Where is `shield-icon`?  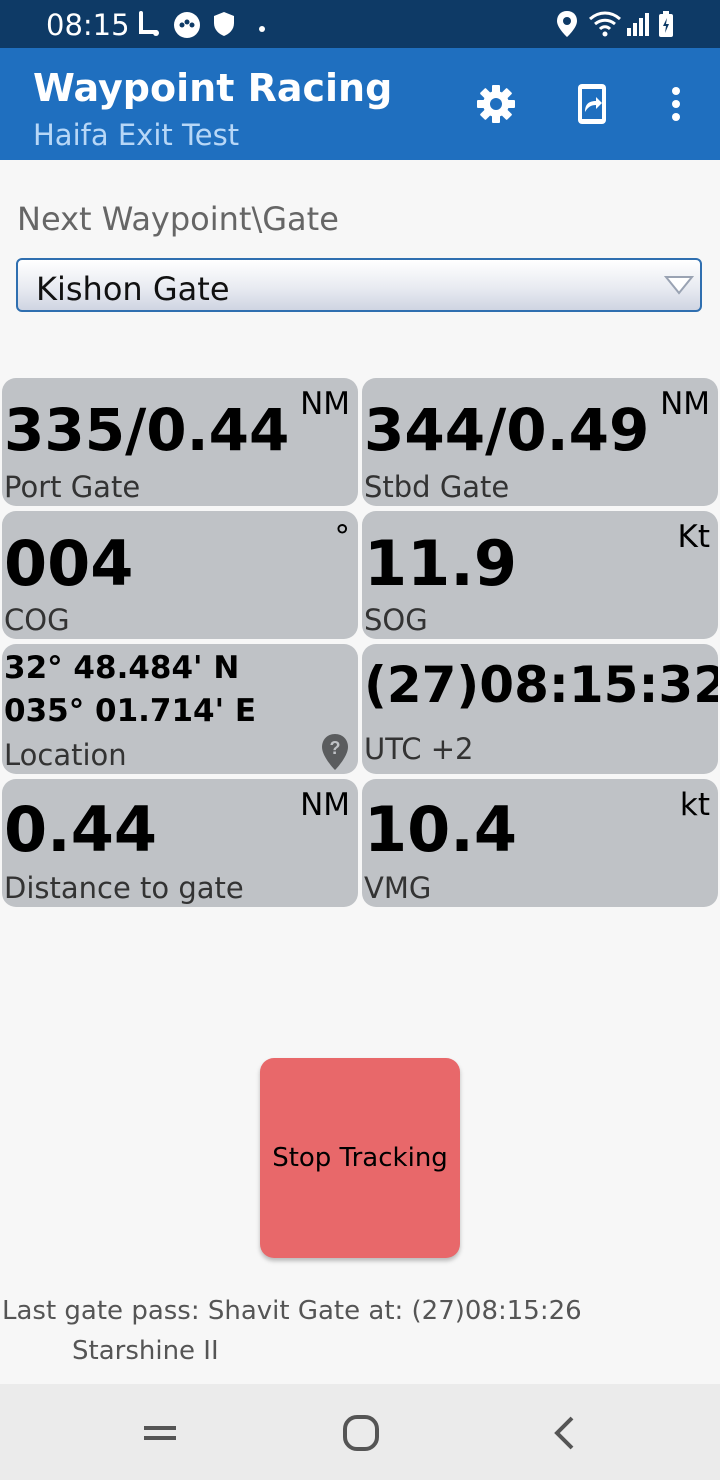
shield-icon is located at coordinates (224, 26).